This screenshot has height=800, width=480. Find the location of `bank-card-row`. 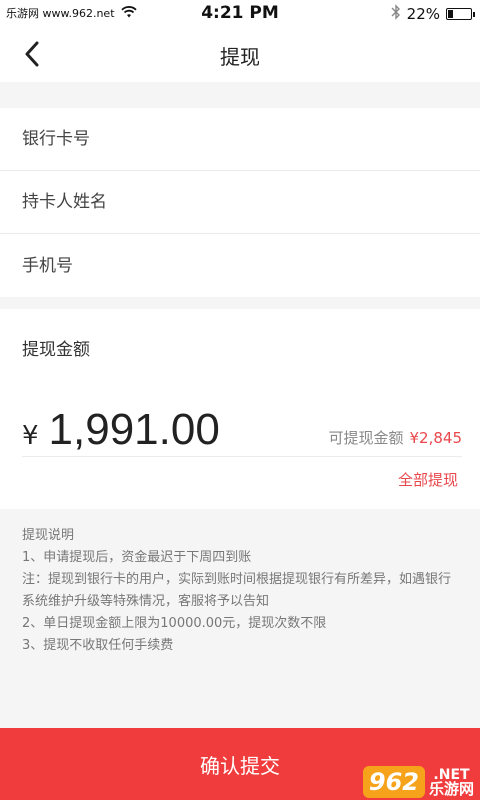

bank-card-row is located at coordinates (240, 139).